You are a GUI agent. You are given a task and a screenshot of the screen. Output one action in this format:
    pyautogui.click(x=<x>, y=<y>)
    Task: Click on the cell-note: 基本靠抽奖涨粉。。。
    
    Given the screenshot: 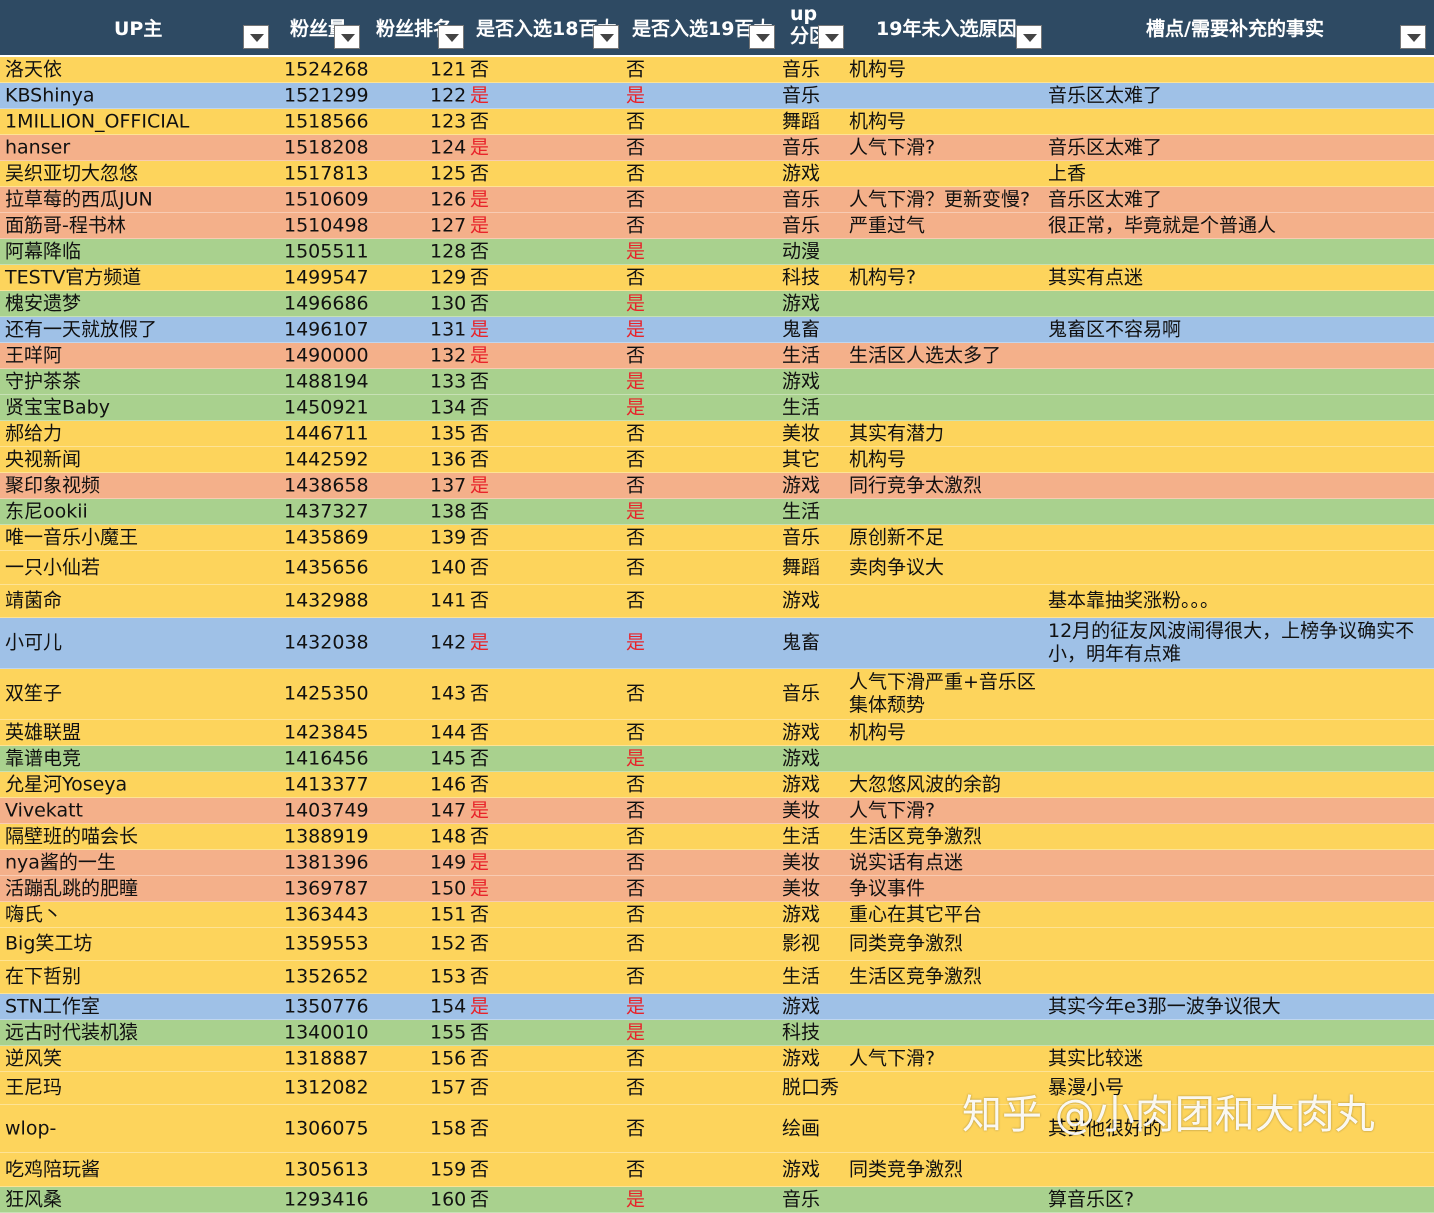 What is the action you would take?
    pyautogui.click(x=1238, y=601)
    